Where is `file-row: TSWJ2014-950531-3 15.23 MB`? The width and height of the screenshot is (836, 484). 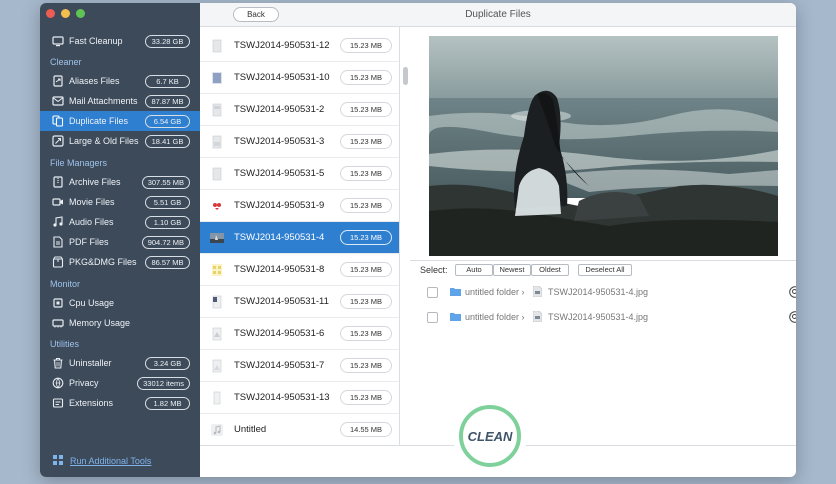
file-row: TSWJ2014-950531-3 15.23 MB is located at coordinates (299, 142).